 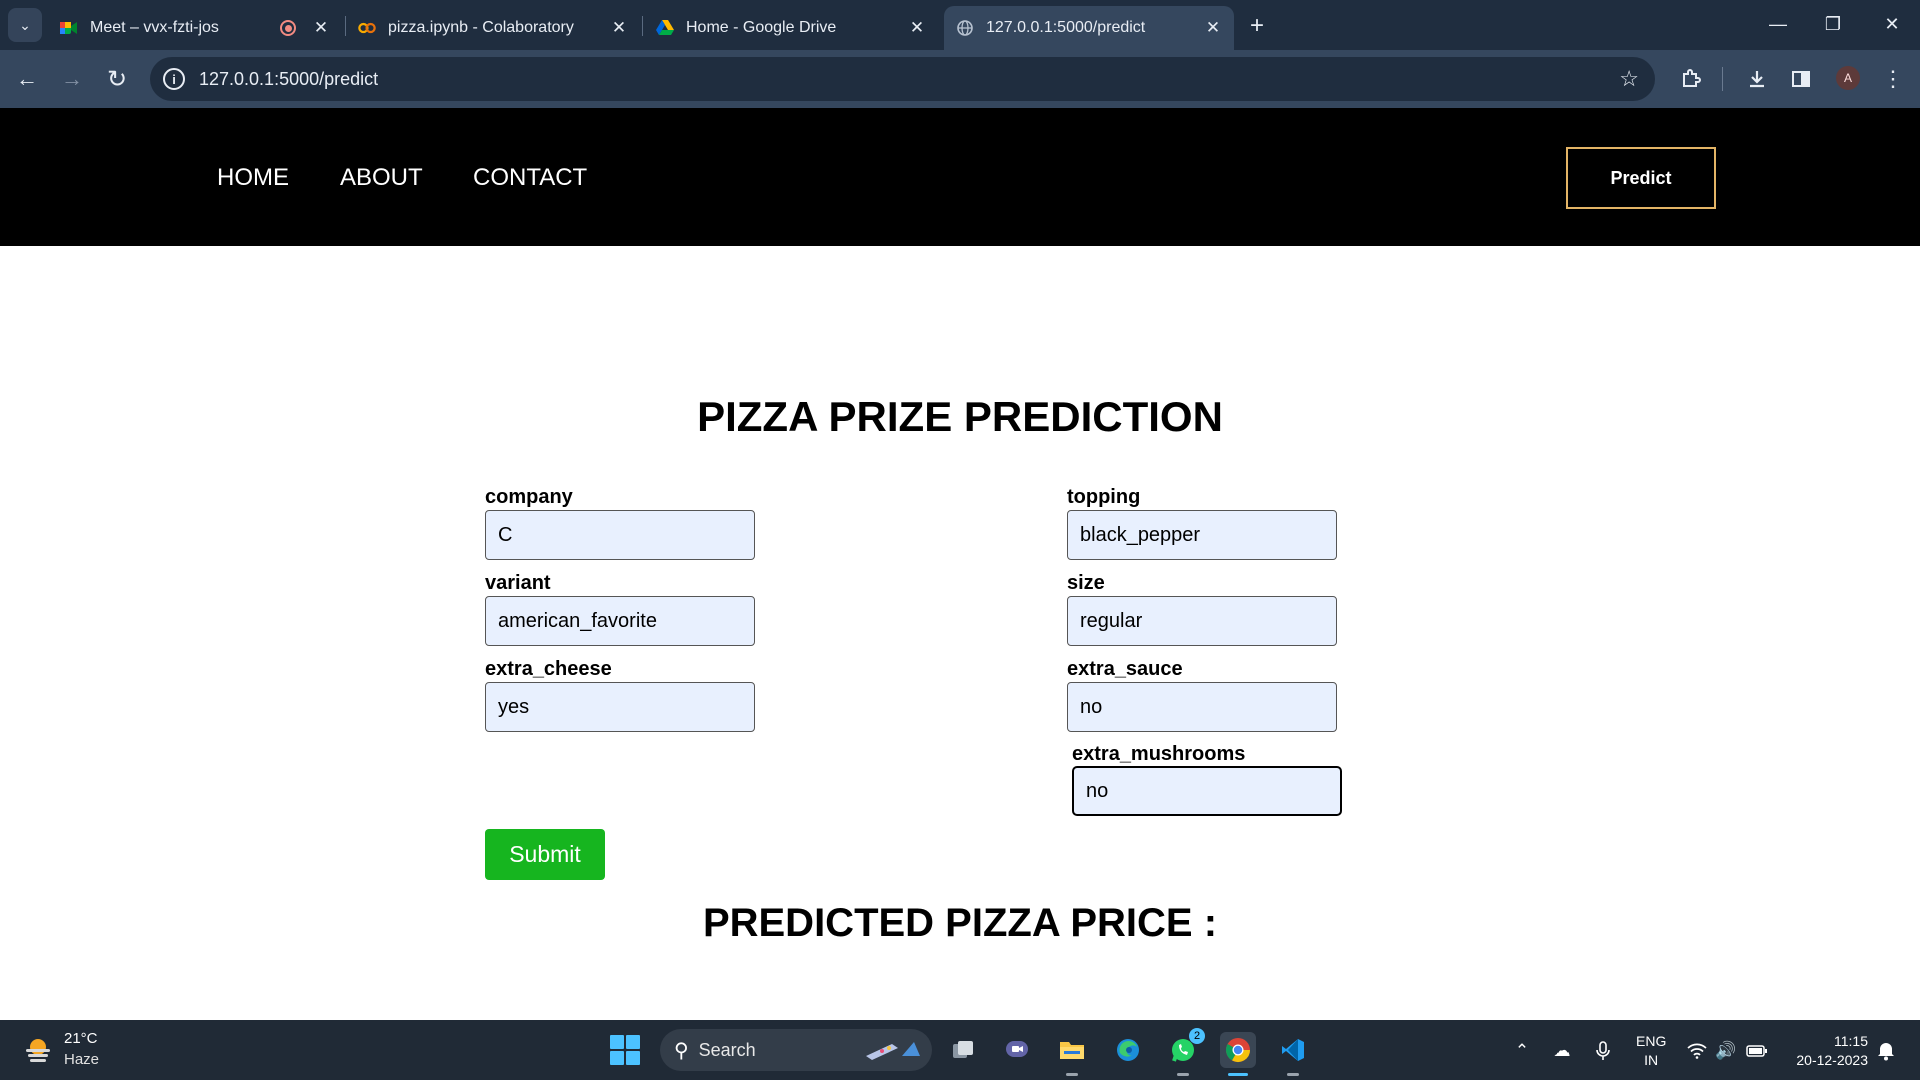 I want to click on notification-bell-icon, so click(x=1886, y=1051).